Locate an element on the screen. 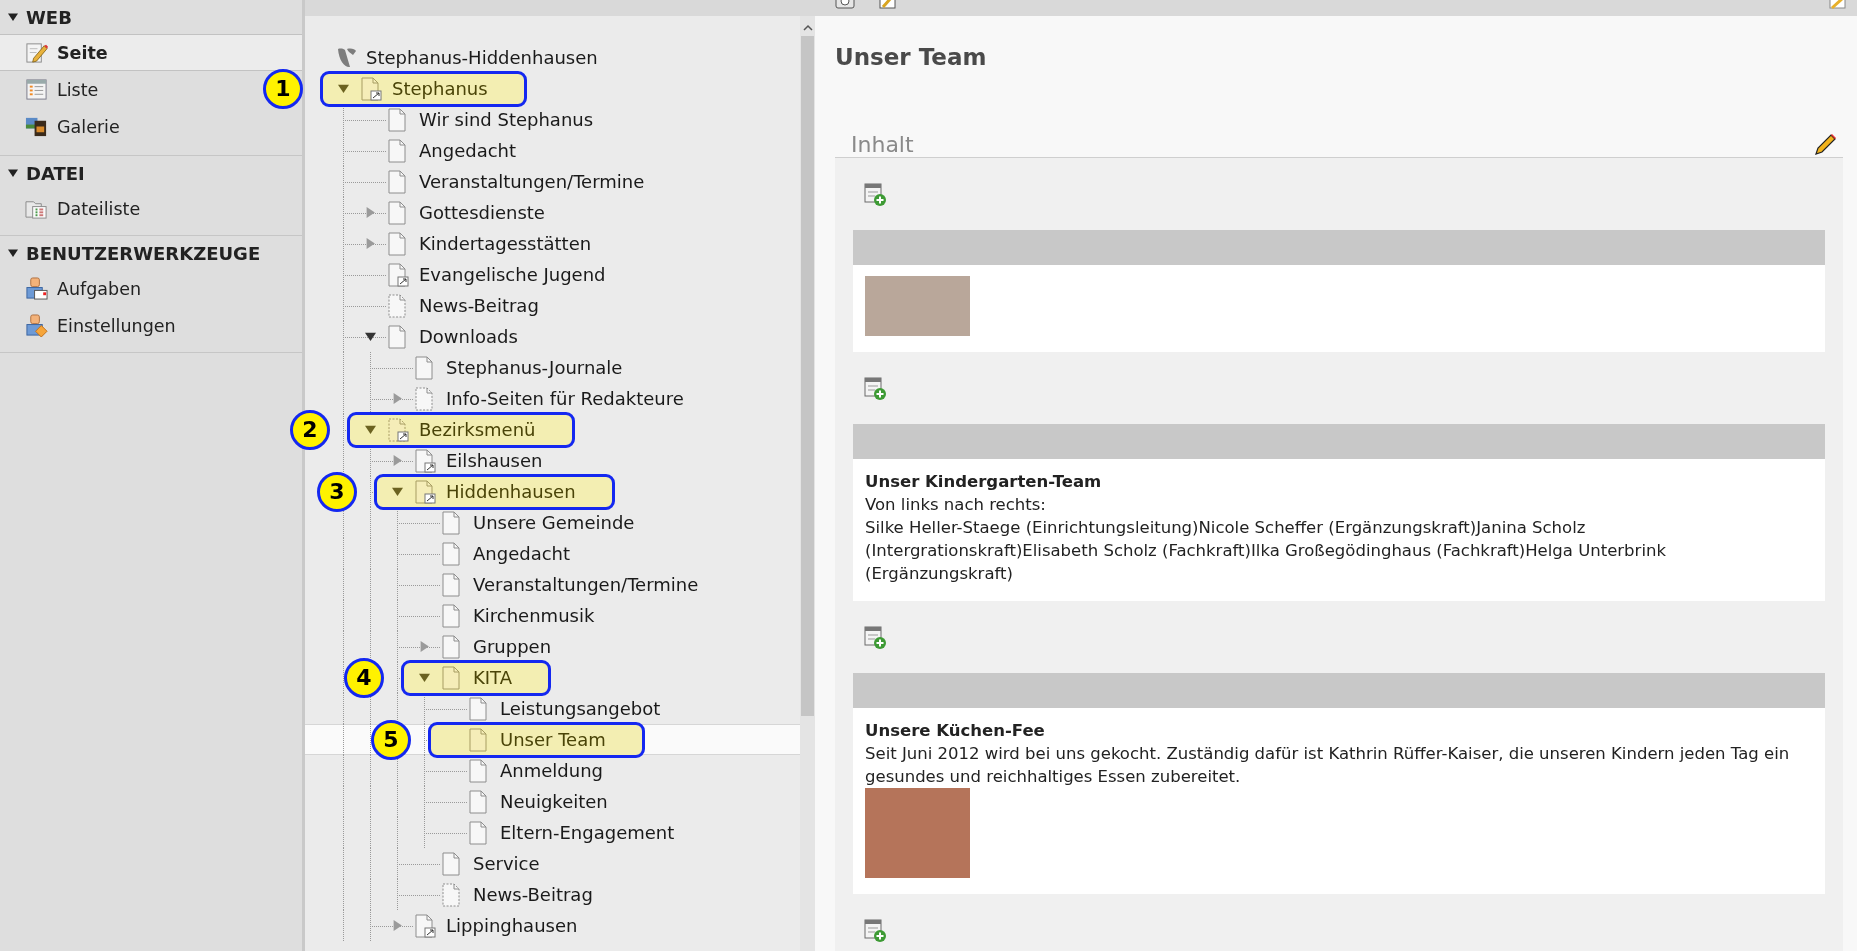  module-label: Aufgaben is located at coordinates (99, 288).